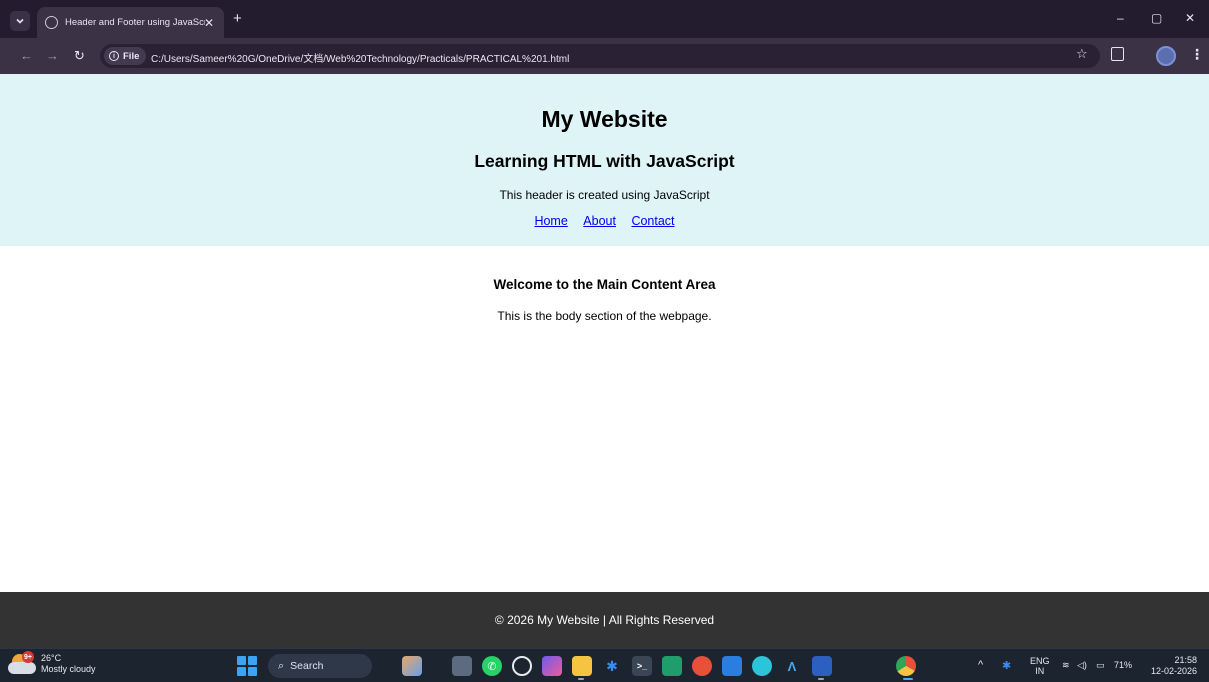 This screenshot has width=1209, height=682. Describe the element at coordinates (552, 666) in the screenshot. I see `copilot-icon` at that location.